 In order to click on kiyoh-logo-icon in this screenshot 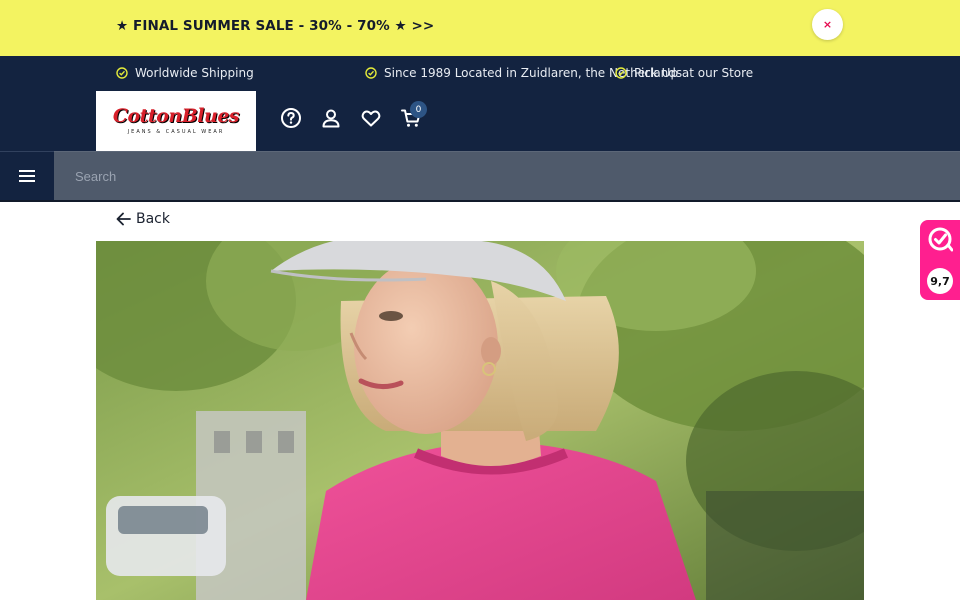, I will do `click(940, 239)`.